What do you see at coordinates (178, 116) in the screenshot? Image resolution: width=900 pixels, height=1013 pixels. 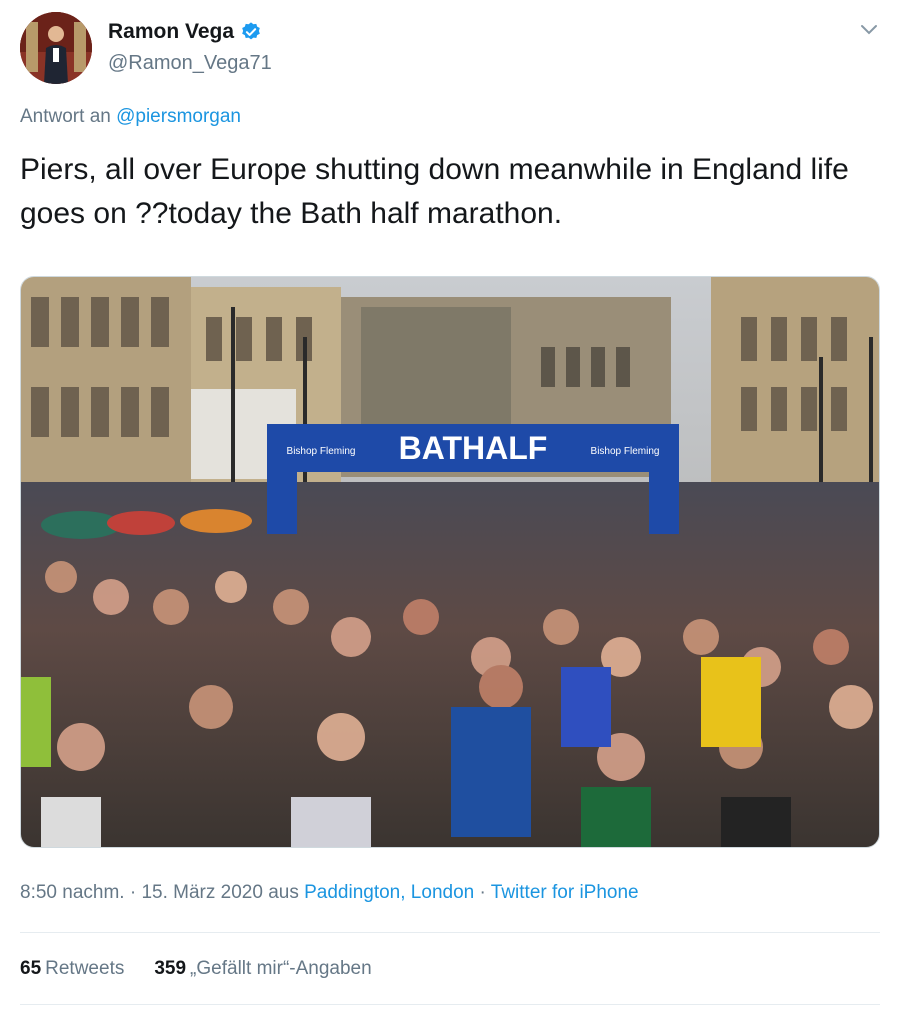 I see `reply-mention-link: @piersmorgan` at bounding box center [178, 116].